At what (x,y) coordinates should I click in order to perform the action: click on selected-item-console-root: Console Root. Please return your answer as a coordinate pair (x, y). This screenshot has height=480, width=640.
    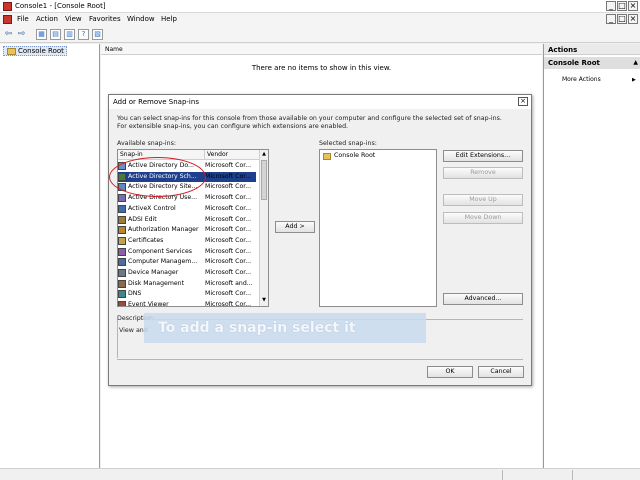
    Looking at the image, I should click on (354, 155).